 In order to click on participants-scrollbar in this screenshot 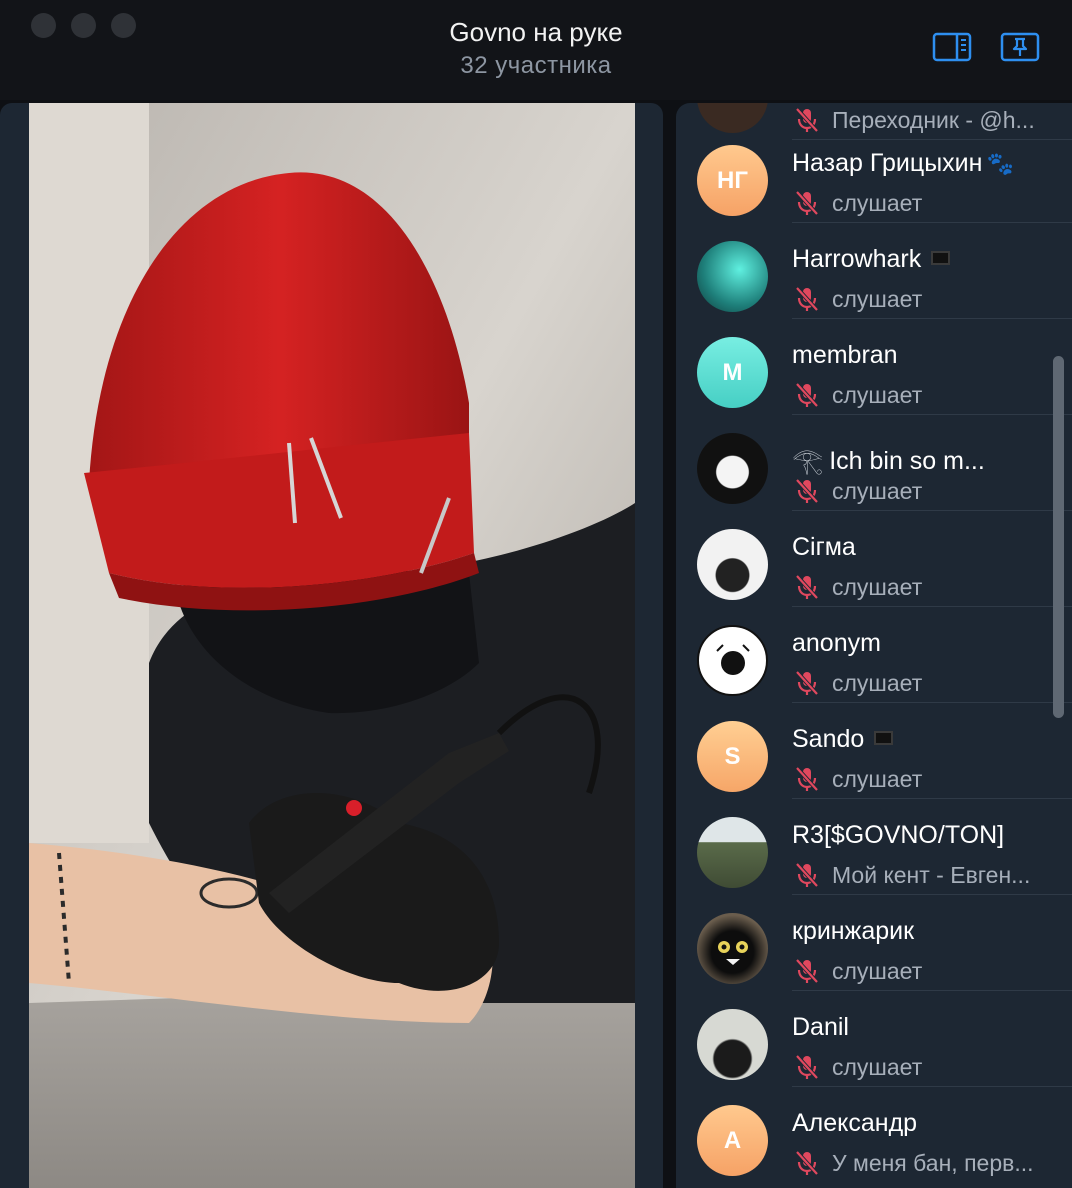, I will do `click(1058, 537)`.